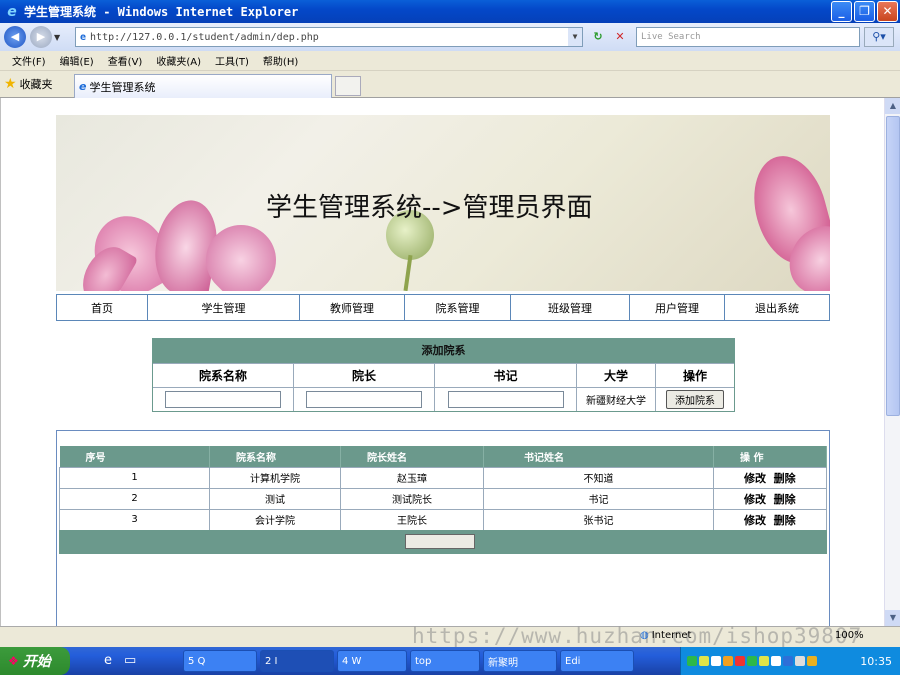  Describe the element at coordinates (412, 456) in the screenshot. I see `th-dean: 院长姓名` at that location.